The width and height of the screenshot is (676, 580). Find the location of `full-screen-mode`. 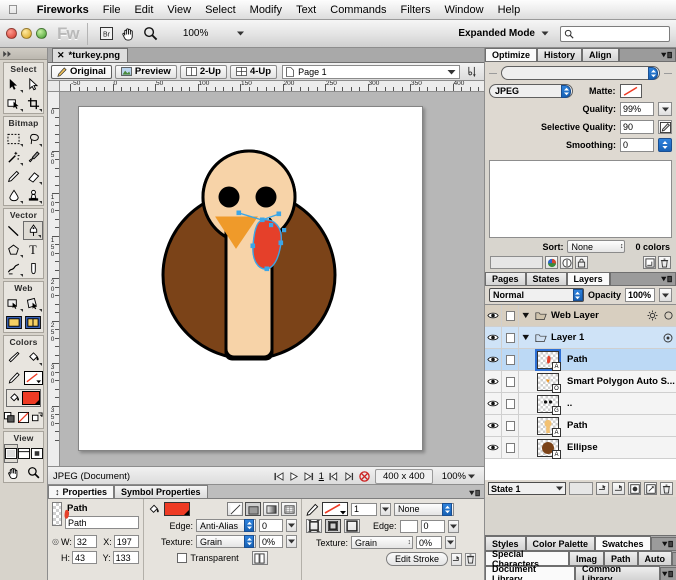

full-screen-mode is located at coordinates (37, 453).